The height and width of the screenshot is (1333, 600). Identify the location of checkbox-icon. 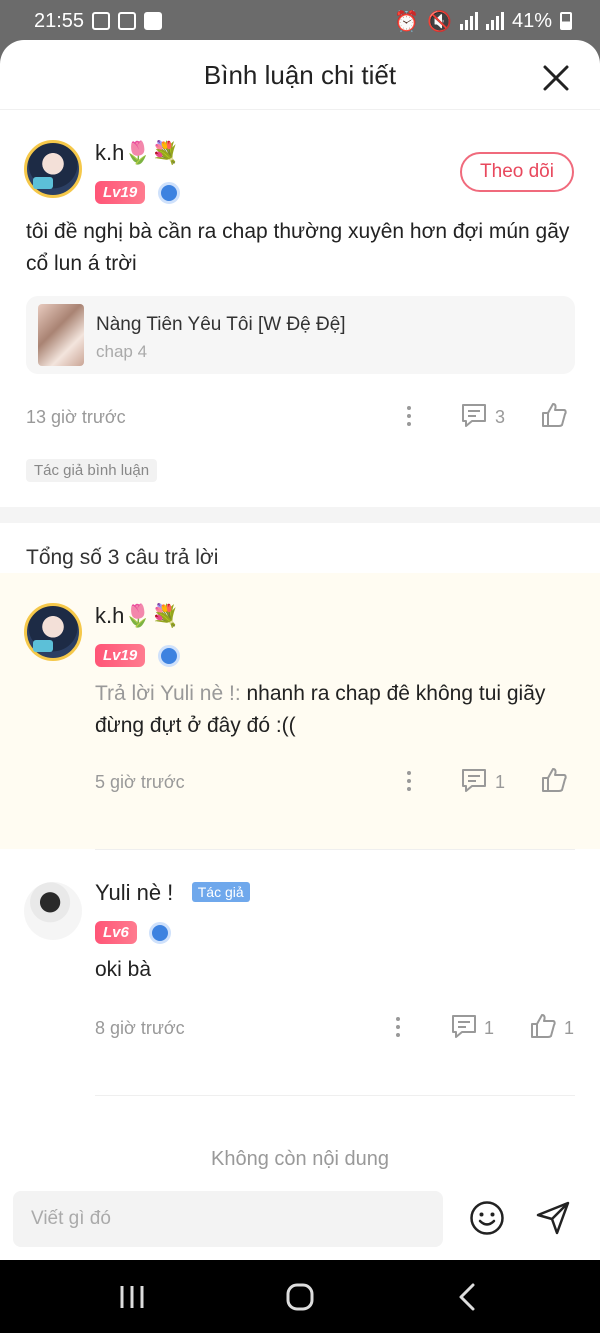
(153, 21).